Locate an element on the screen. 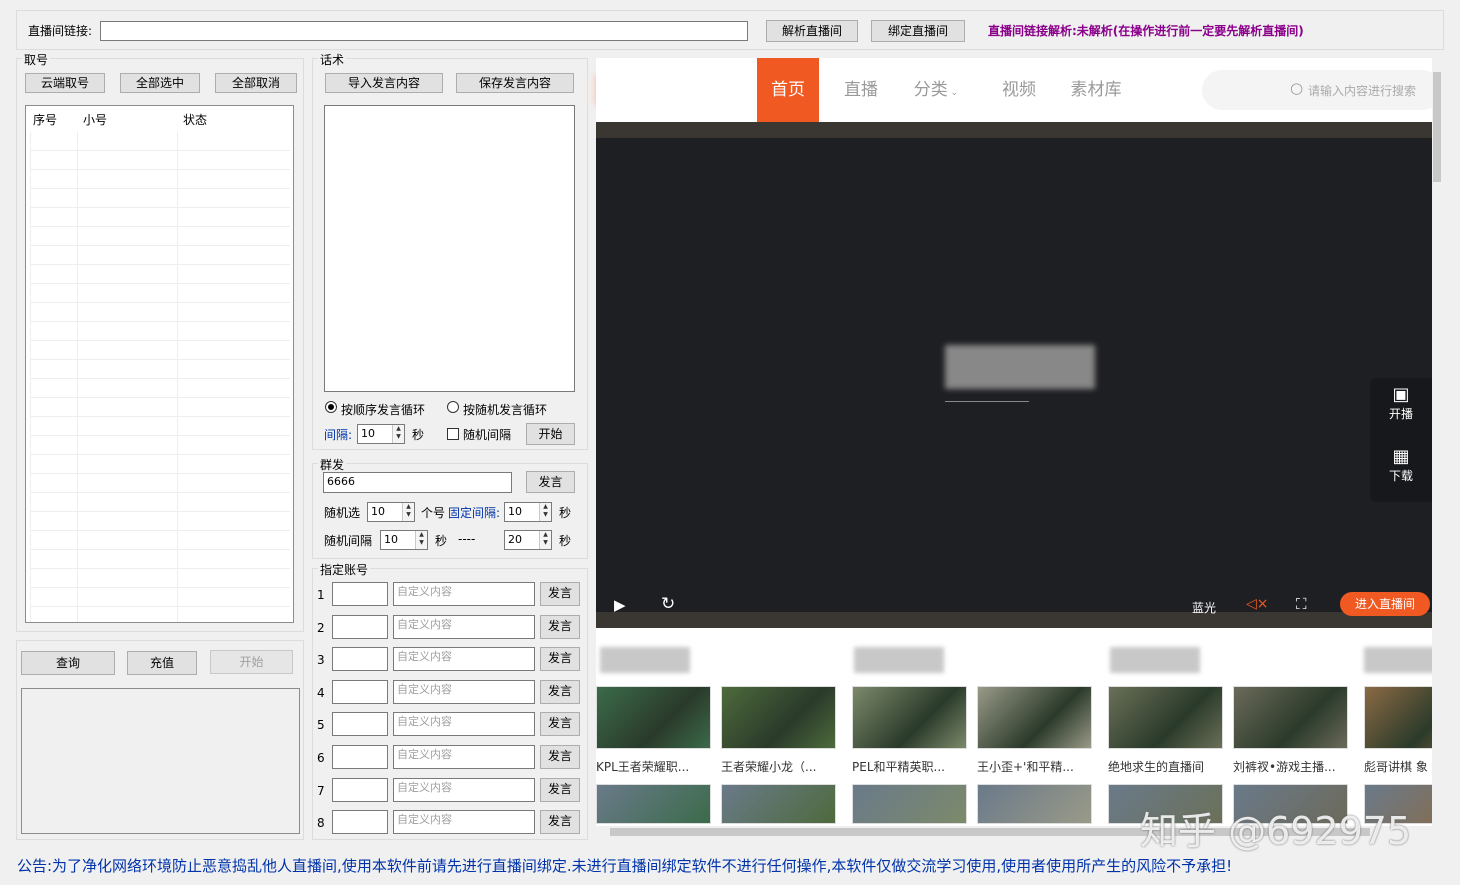 The height and width of the screenshot is (885, 1460). random-max-spinner: 20 ▲ ▼ is located at coordinates (528, 540).